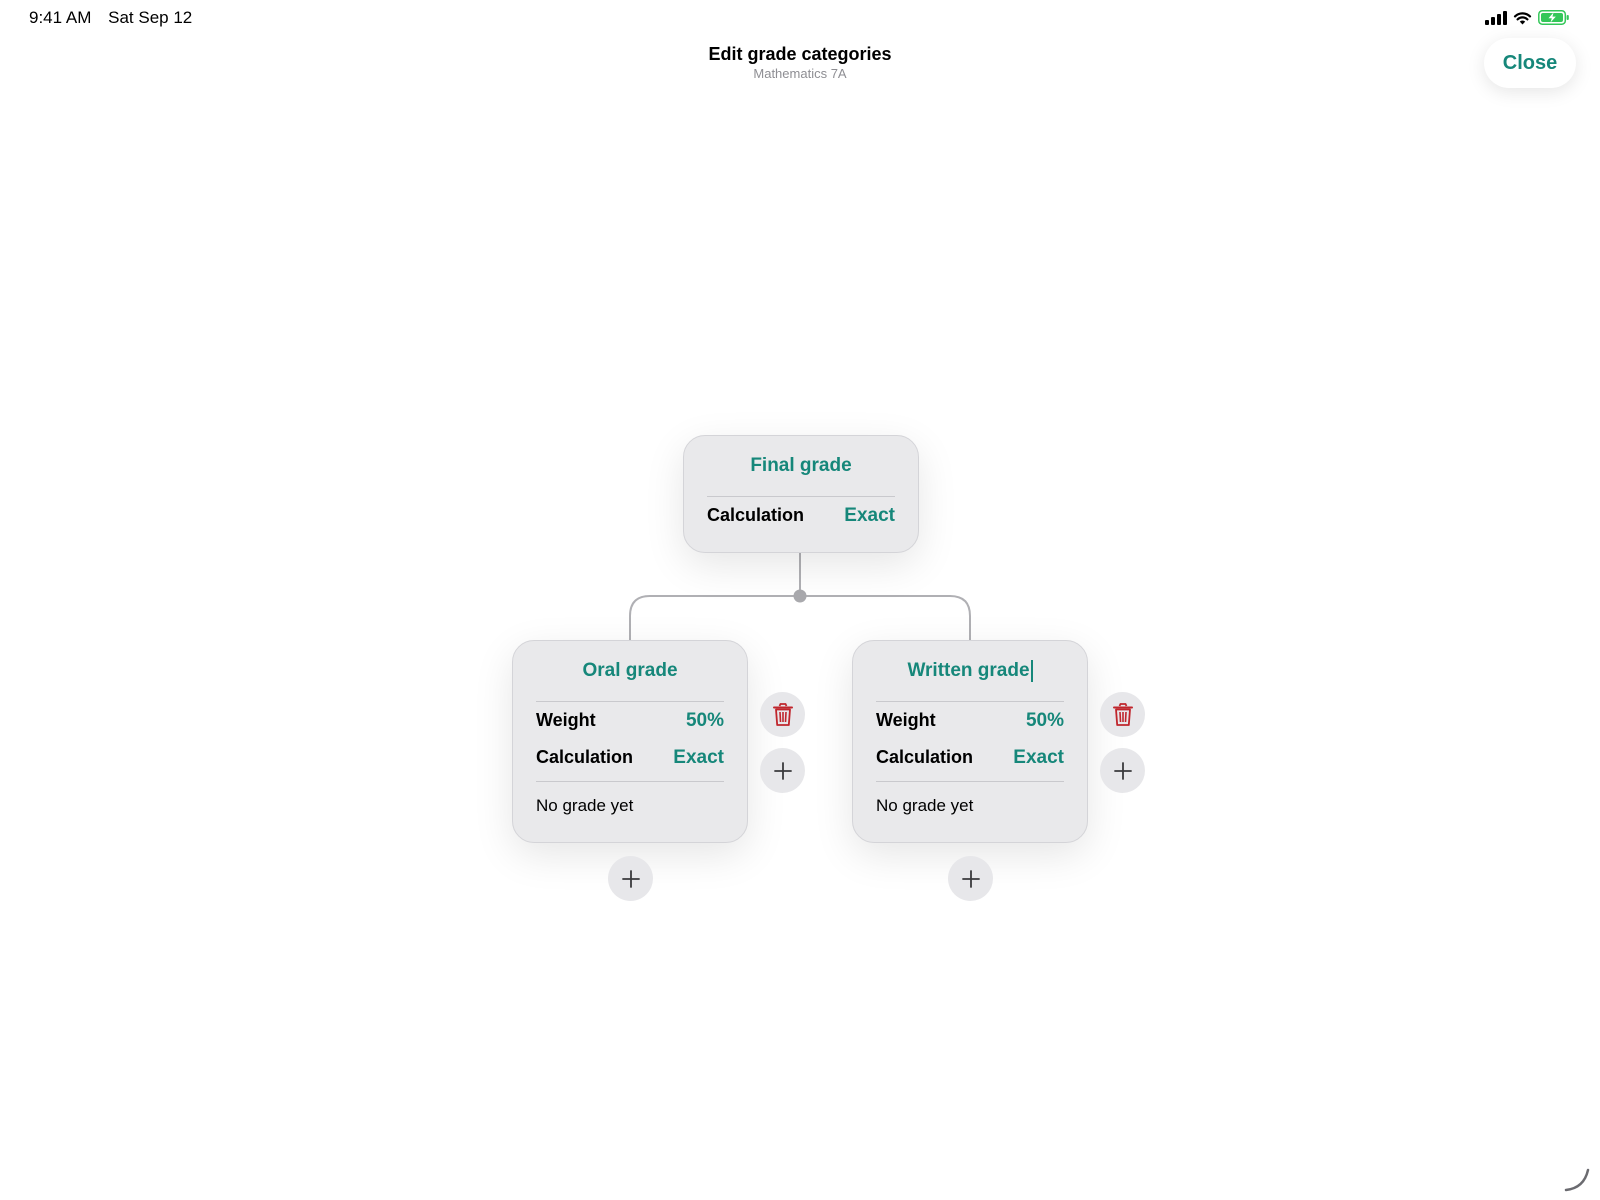 Image resolution: width=1600 pixels, height=1200 pixels. What do you see at coordinates (714, 617) in the screenshot?
I see `connector-branch-left` at bounding box center [714, 617].